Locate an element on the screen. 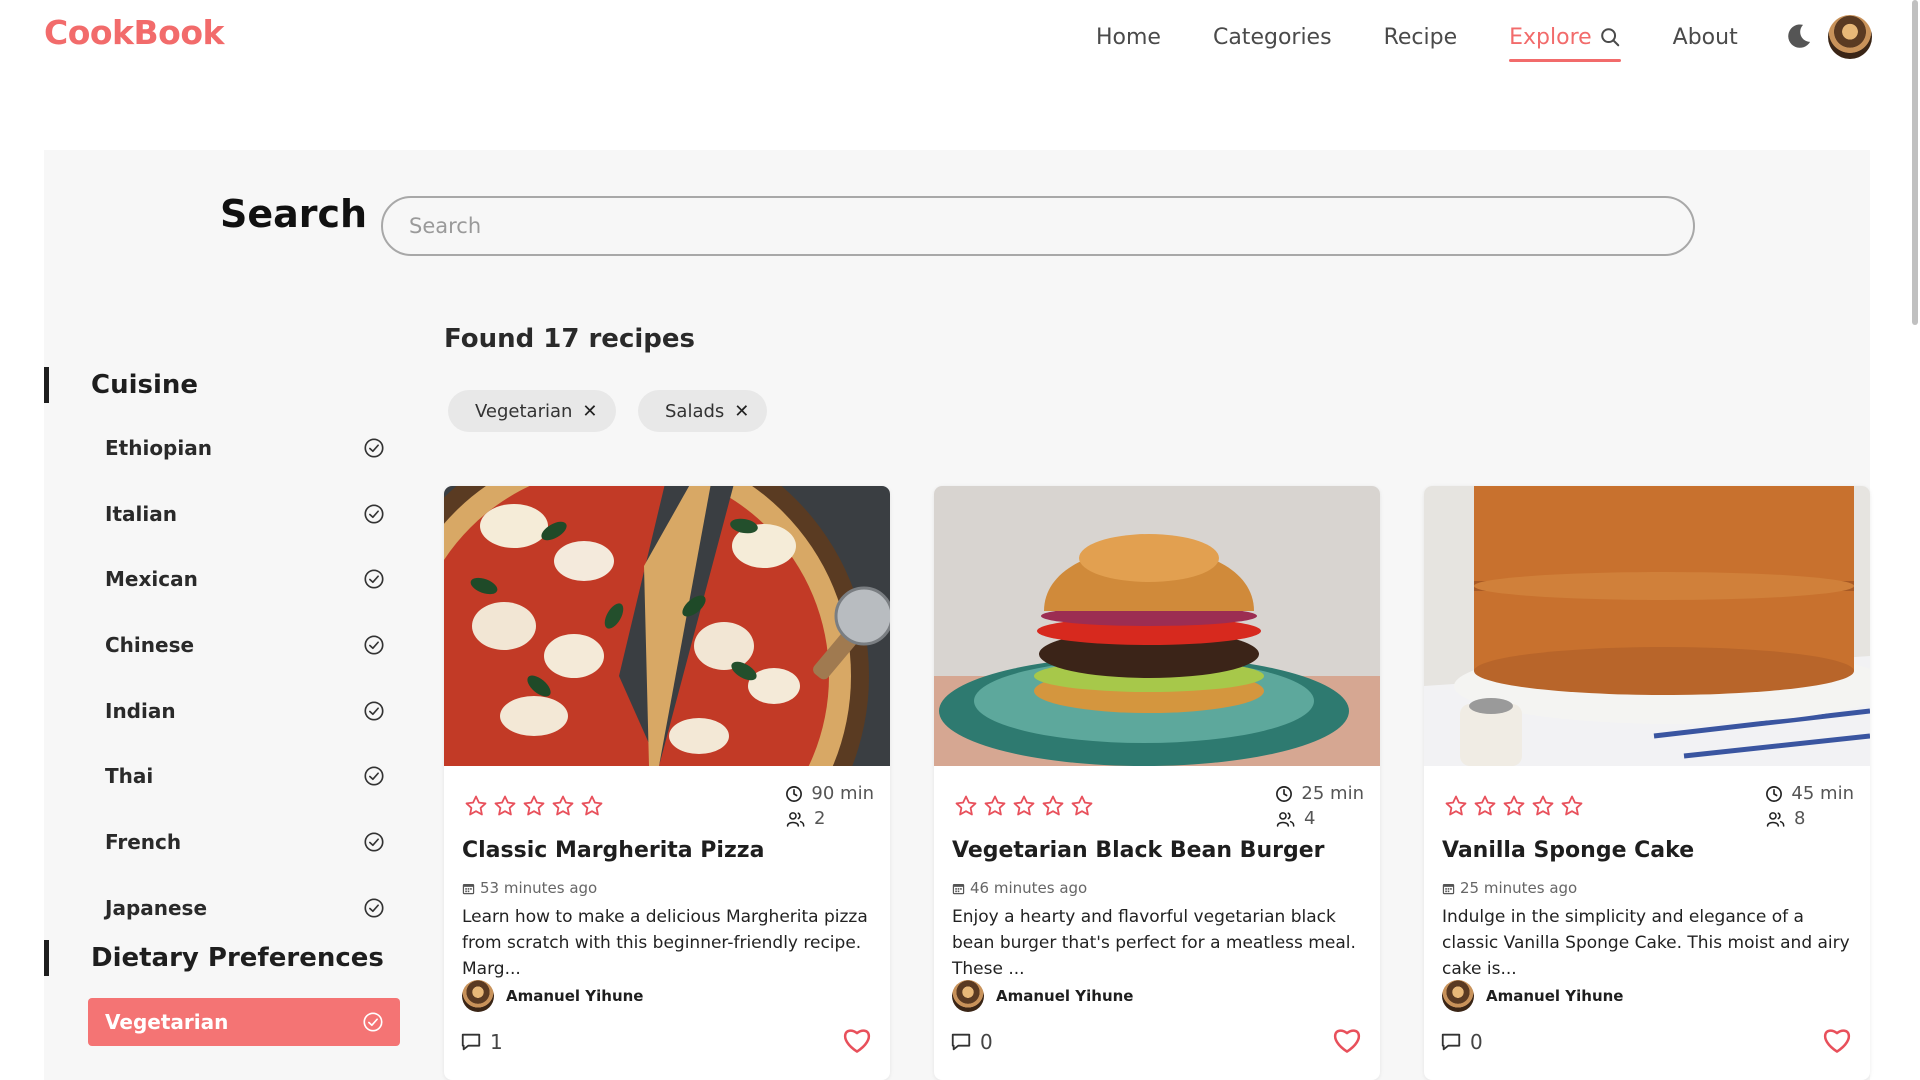 The width and height of the screenshot is (1920, 1080). posted-time: 46 minutes ago is located at coordinates (1019, 888).